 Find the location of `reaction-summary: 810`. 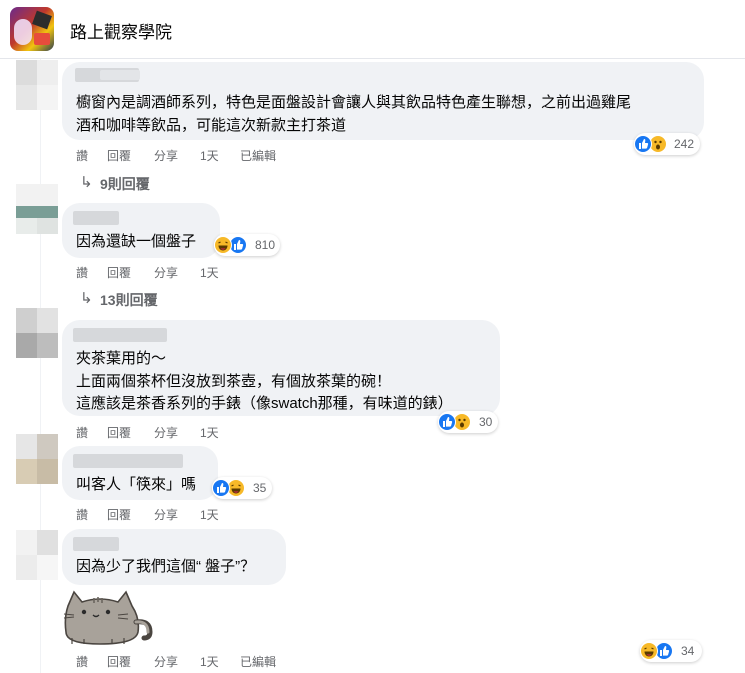

reaction-summary: 810 is located at coordinates (247, 245).